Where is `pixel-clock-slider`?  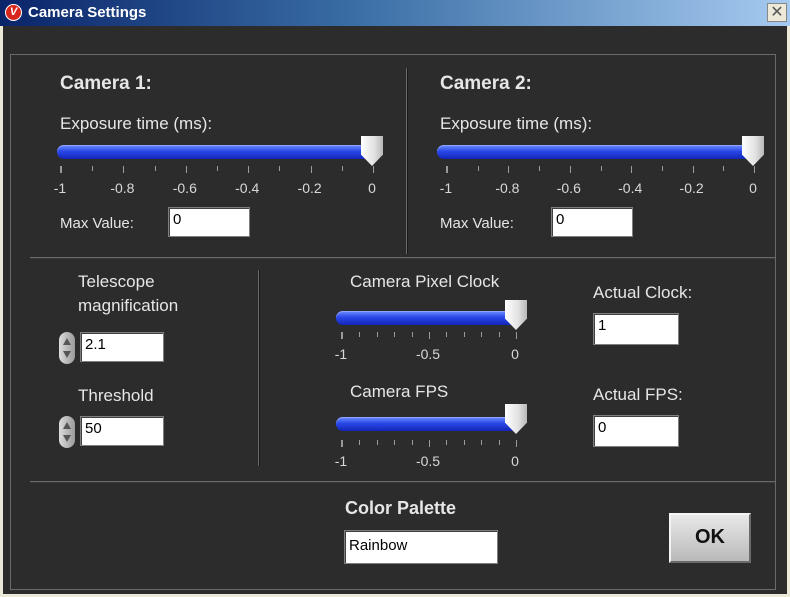 pixel-clock-slider is located at coordinates (429, 318).